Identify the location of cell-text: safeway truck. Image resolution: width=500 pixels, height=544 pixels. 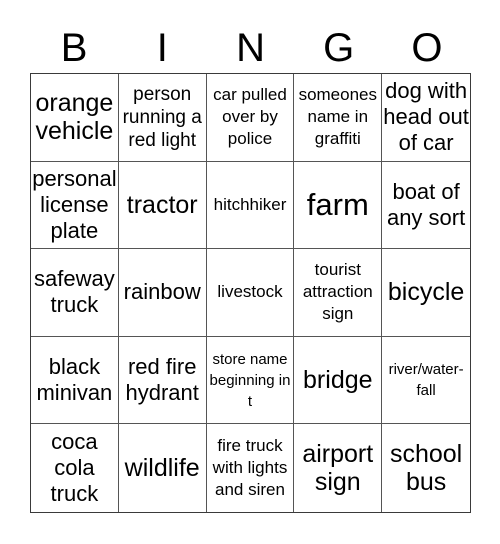
(74, 292).